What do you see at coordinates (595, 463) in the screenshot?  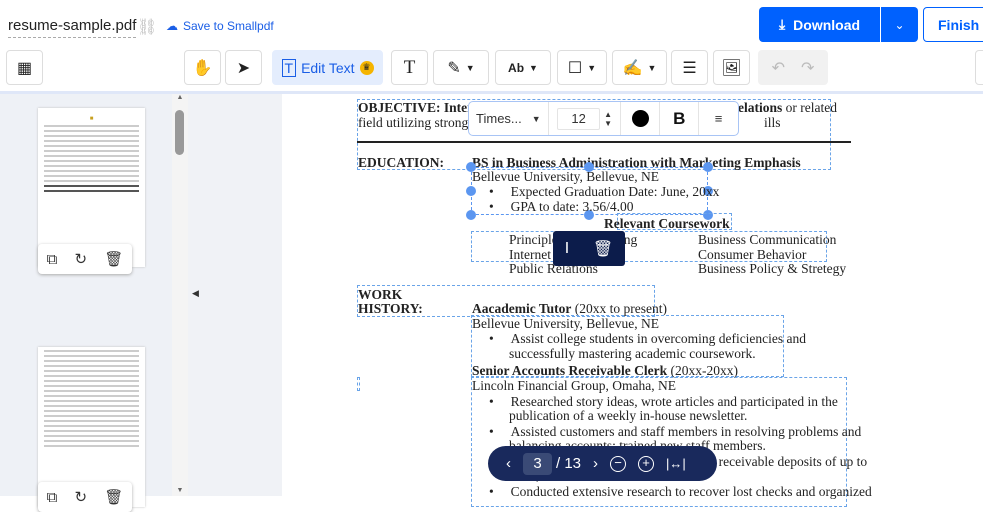 I see `next-page-icon: ›` at bounding box center [595, 463].